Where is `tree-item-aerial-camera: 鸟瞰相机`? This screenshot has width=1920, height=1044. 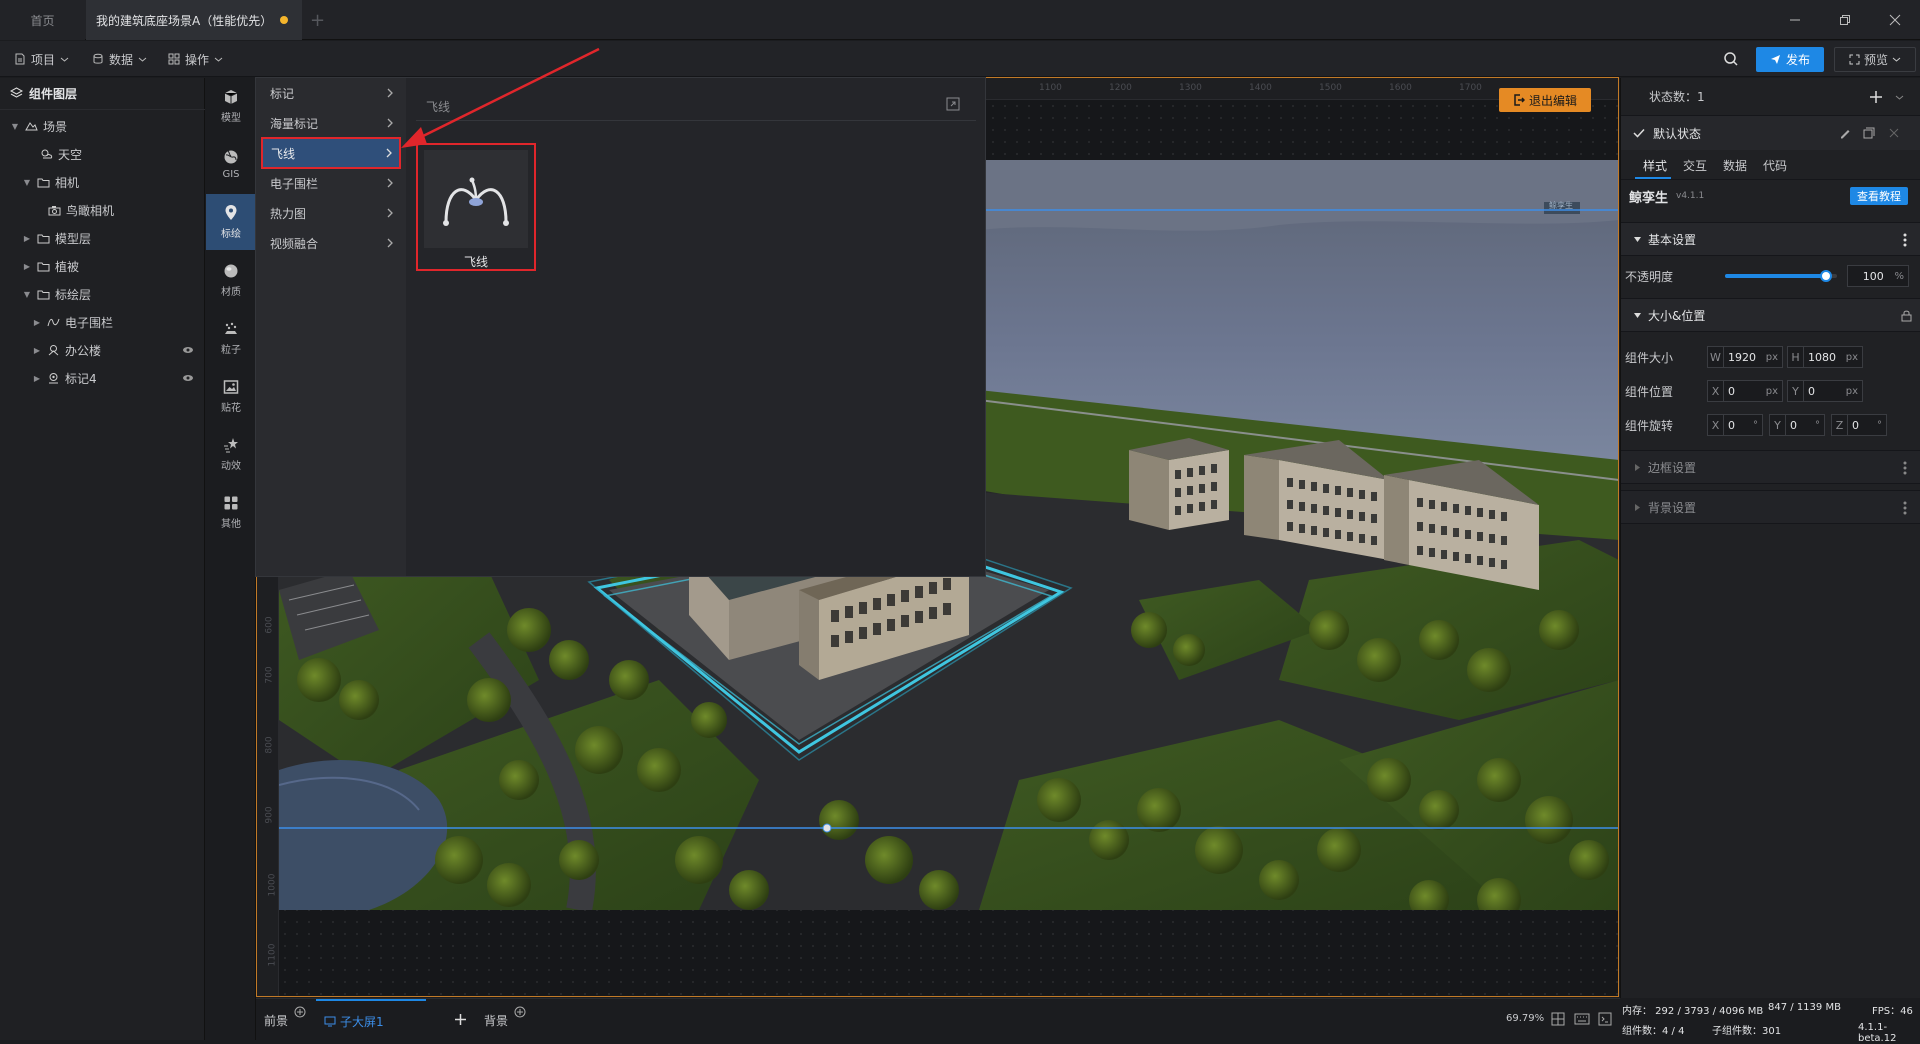
tree-item-aerial-camera: 鸟瞰相机 is located at coordinates (102, 210).